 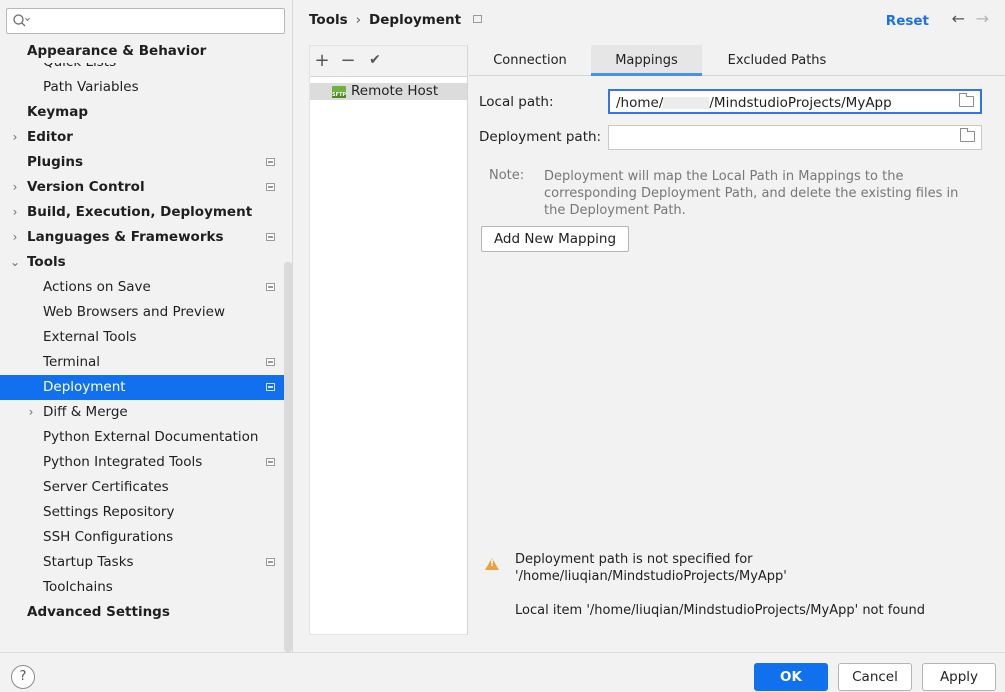 I want to click on sidebar-item-appearance-behavior: Appearance & Behavior, so click(x=146, y=51).